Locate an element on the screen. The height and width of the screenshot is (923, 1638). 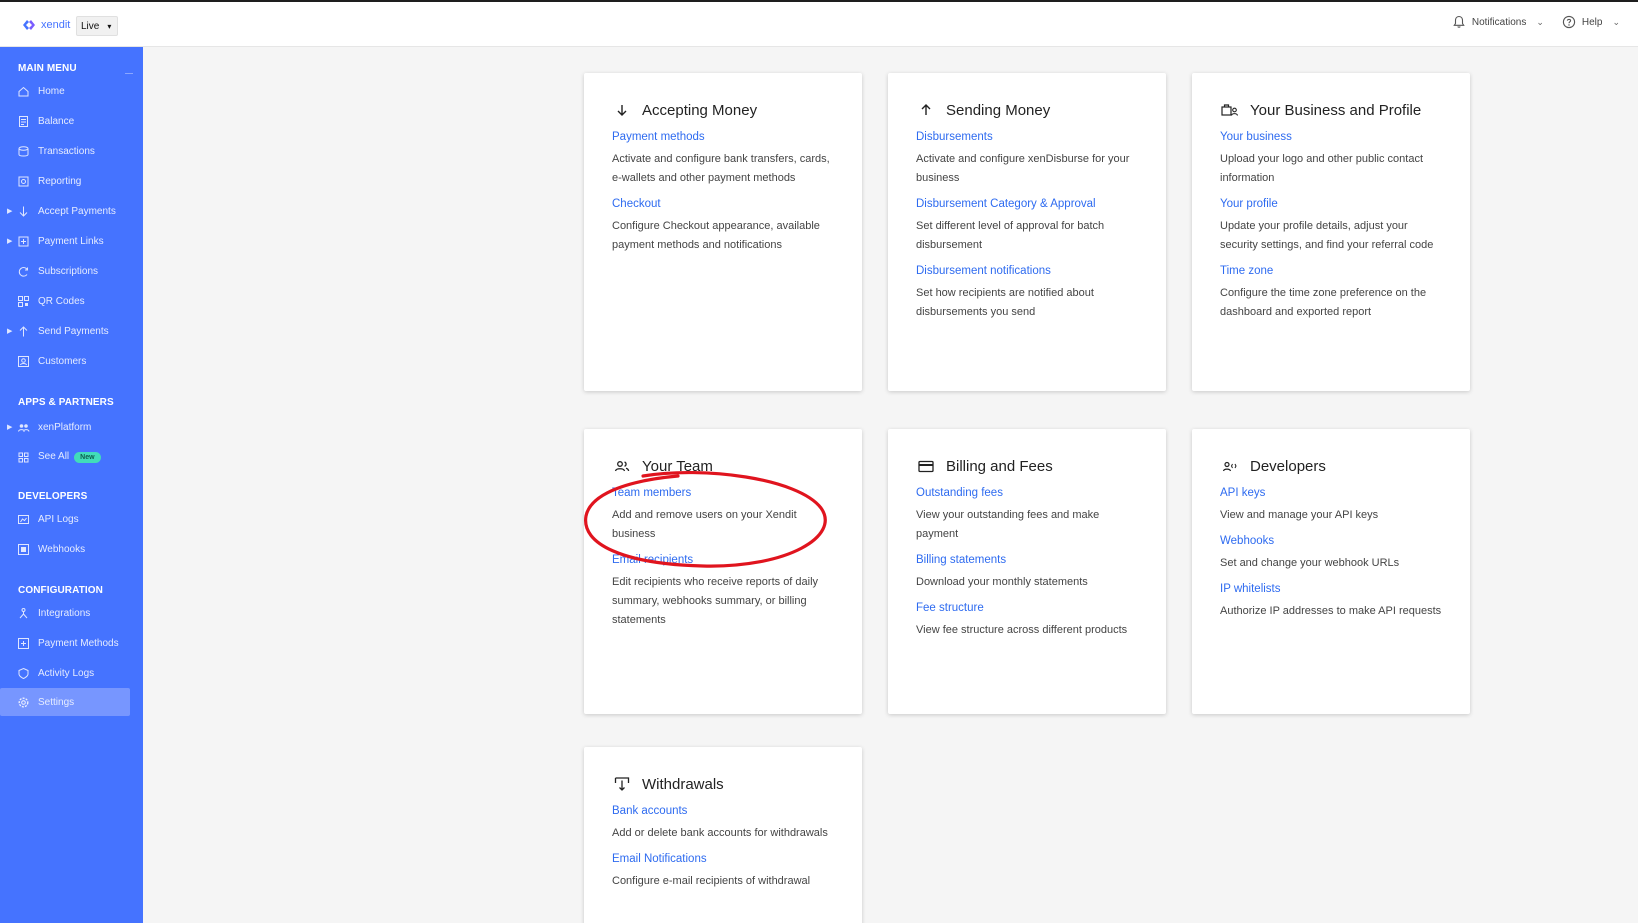
new-badge: New is located at coordinates (87, 457).